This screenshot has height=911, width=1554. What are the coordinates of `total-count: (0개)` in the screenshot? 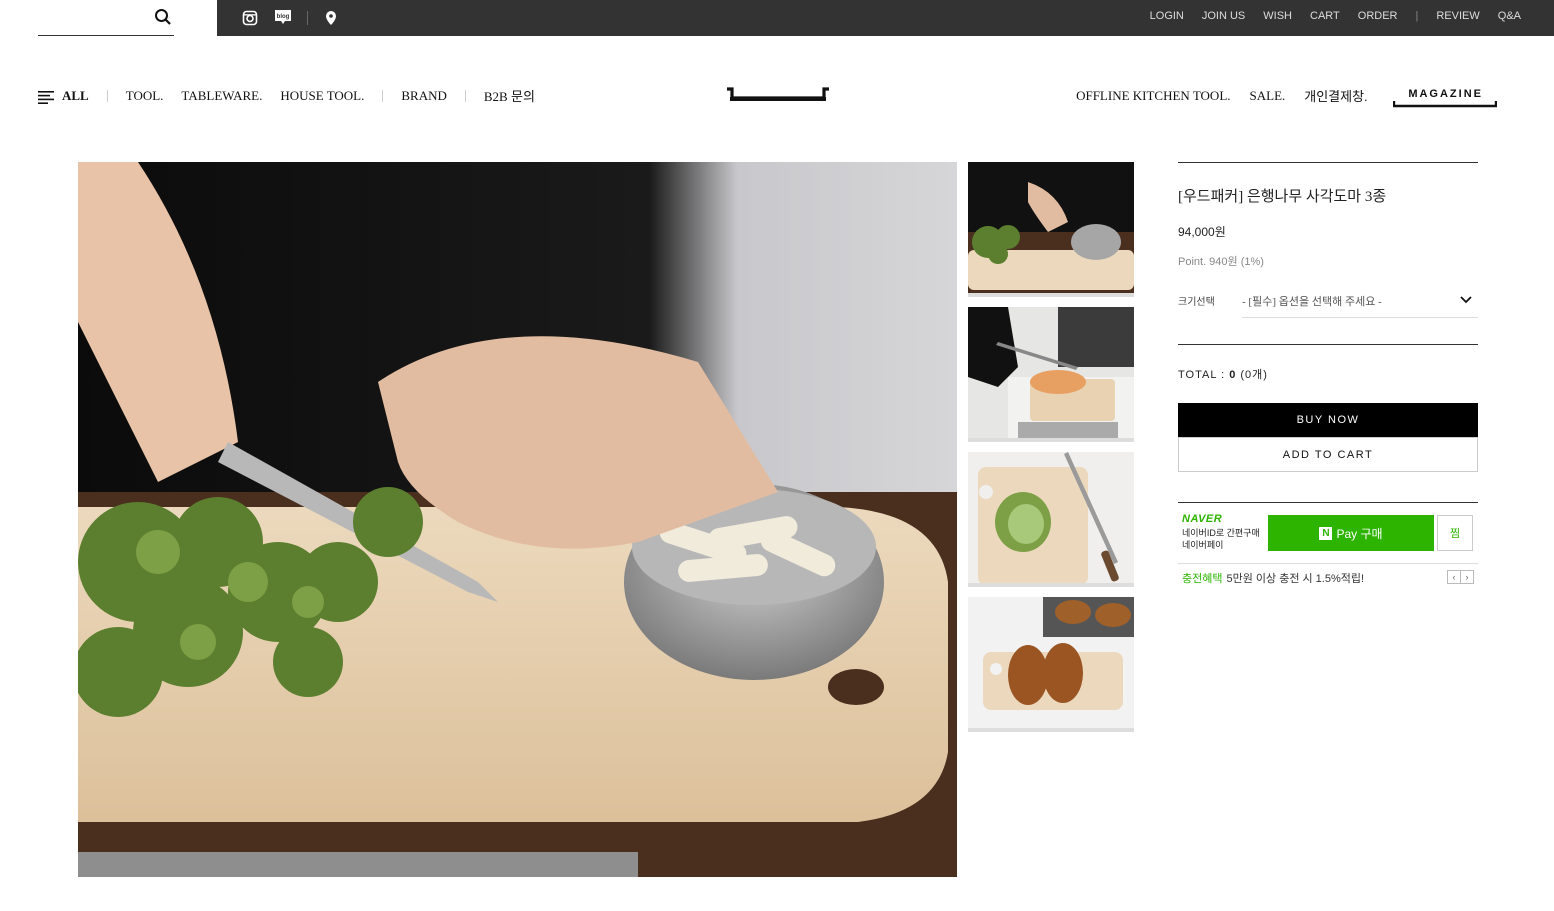 It's located at (1254, 375).